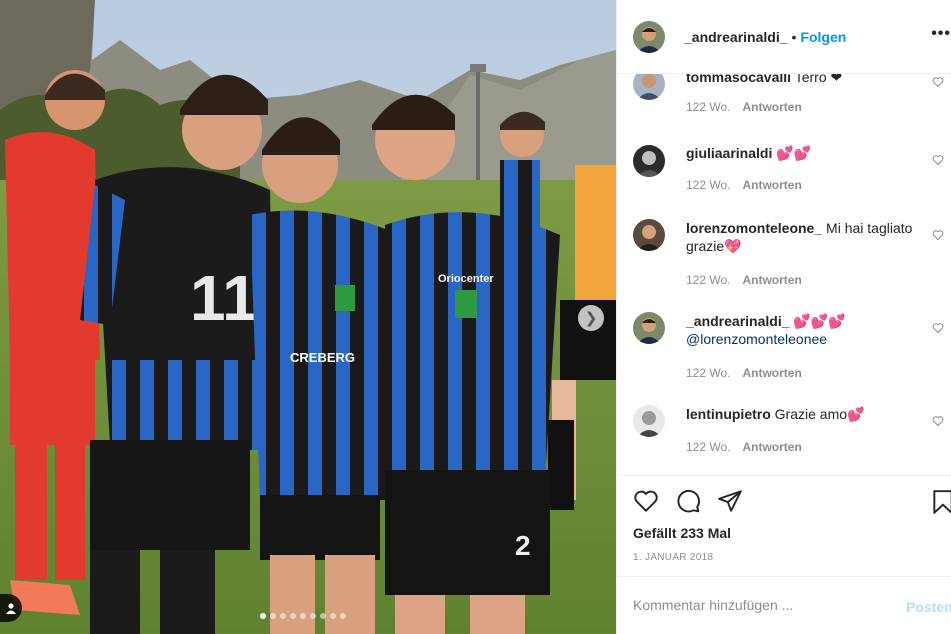 This screenshot has width=951, height=634. Describe the element at coordinates (940, 502) in the screenshot. I see `bookmark-icon` at that location.